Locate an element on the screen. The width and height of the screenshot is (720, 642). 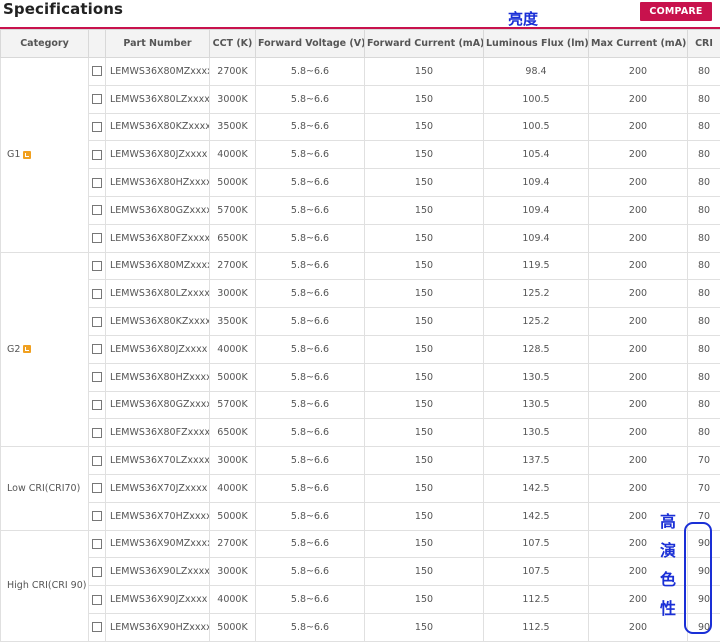
luminous-flux-cell: 112.5 is located at coordinates (536, 600).